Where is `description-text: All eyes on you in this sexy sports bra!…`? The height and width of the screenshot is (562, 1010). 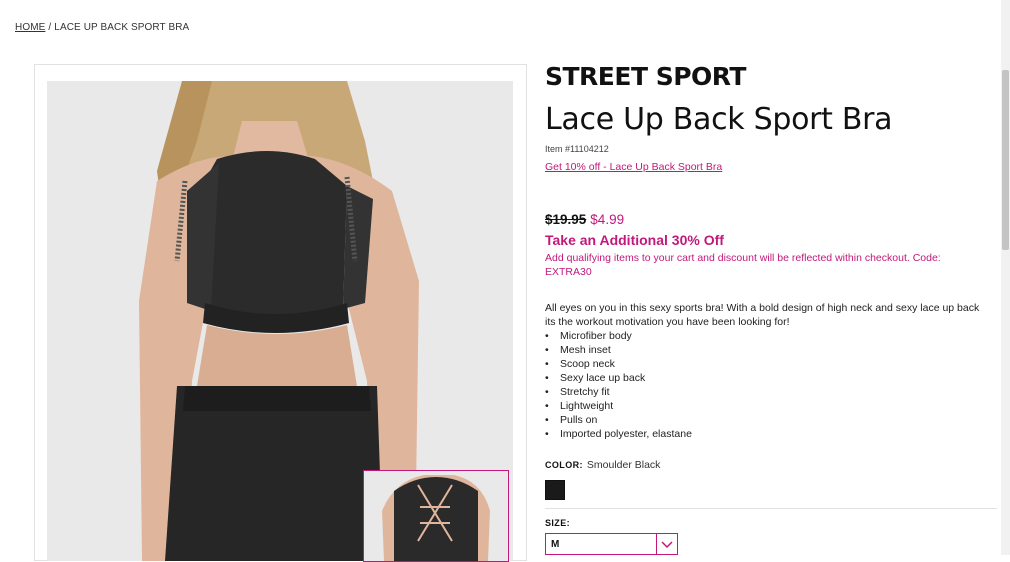
description-text: All eyes on you in this sexy sports bra!… is located at coordinates (762, 315).